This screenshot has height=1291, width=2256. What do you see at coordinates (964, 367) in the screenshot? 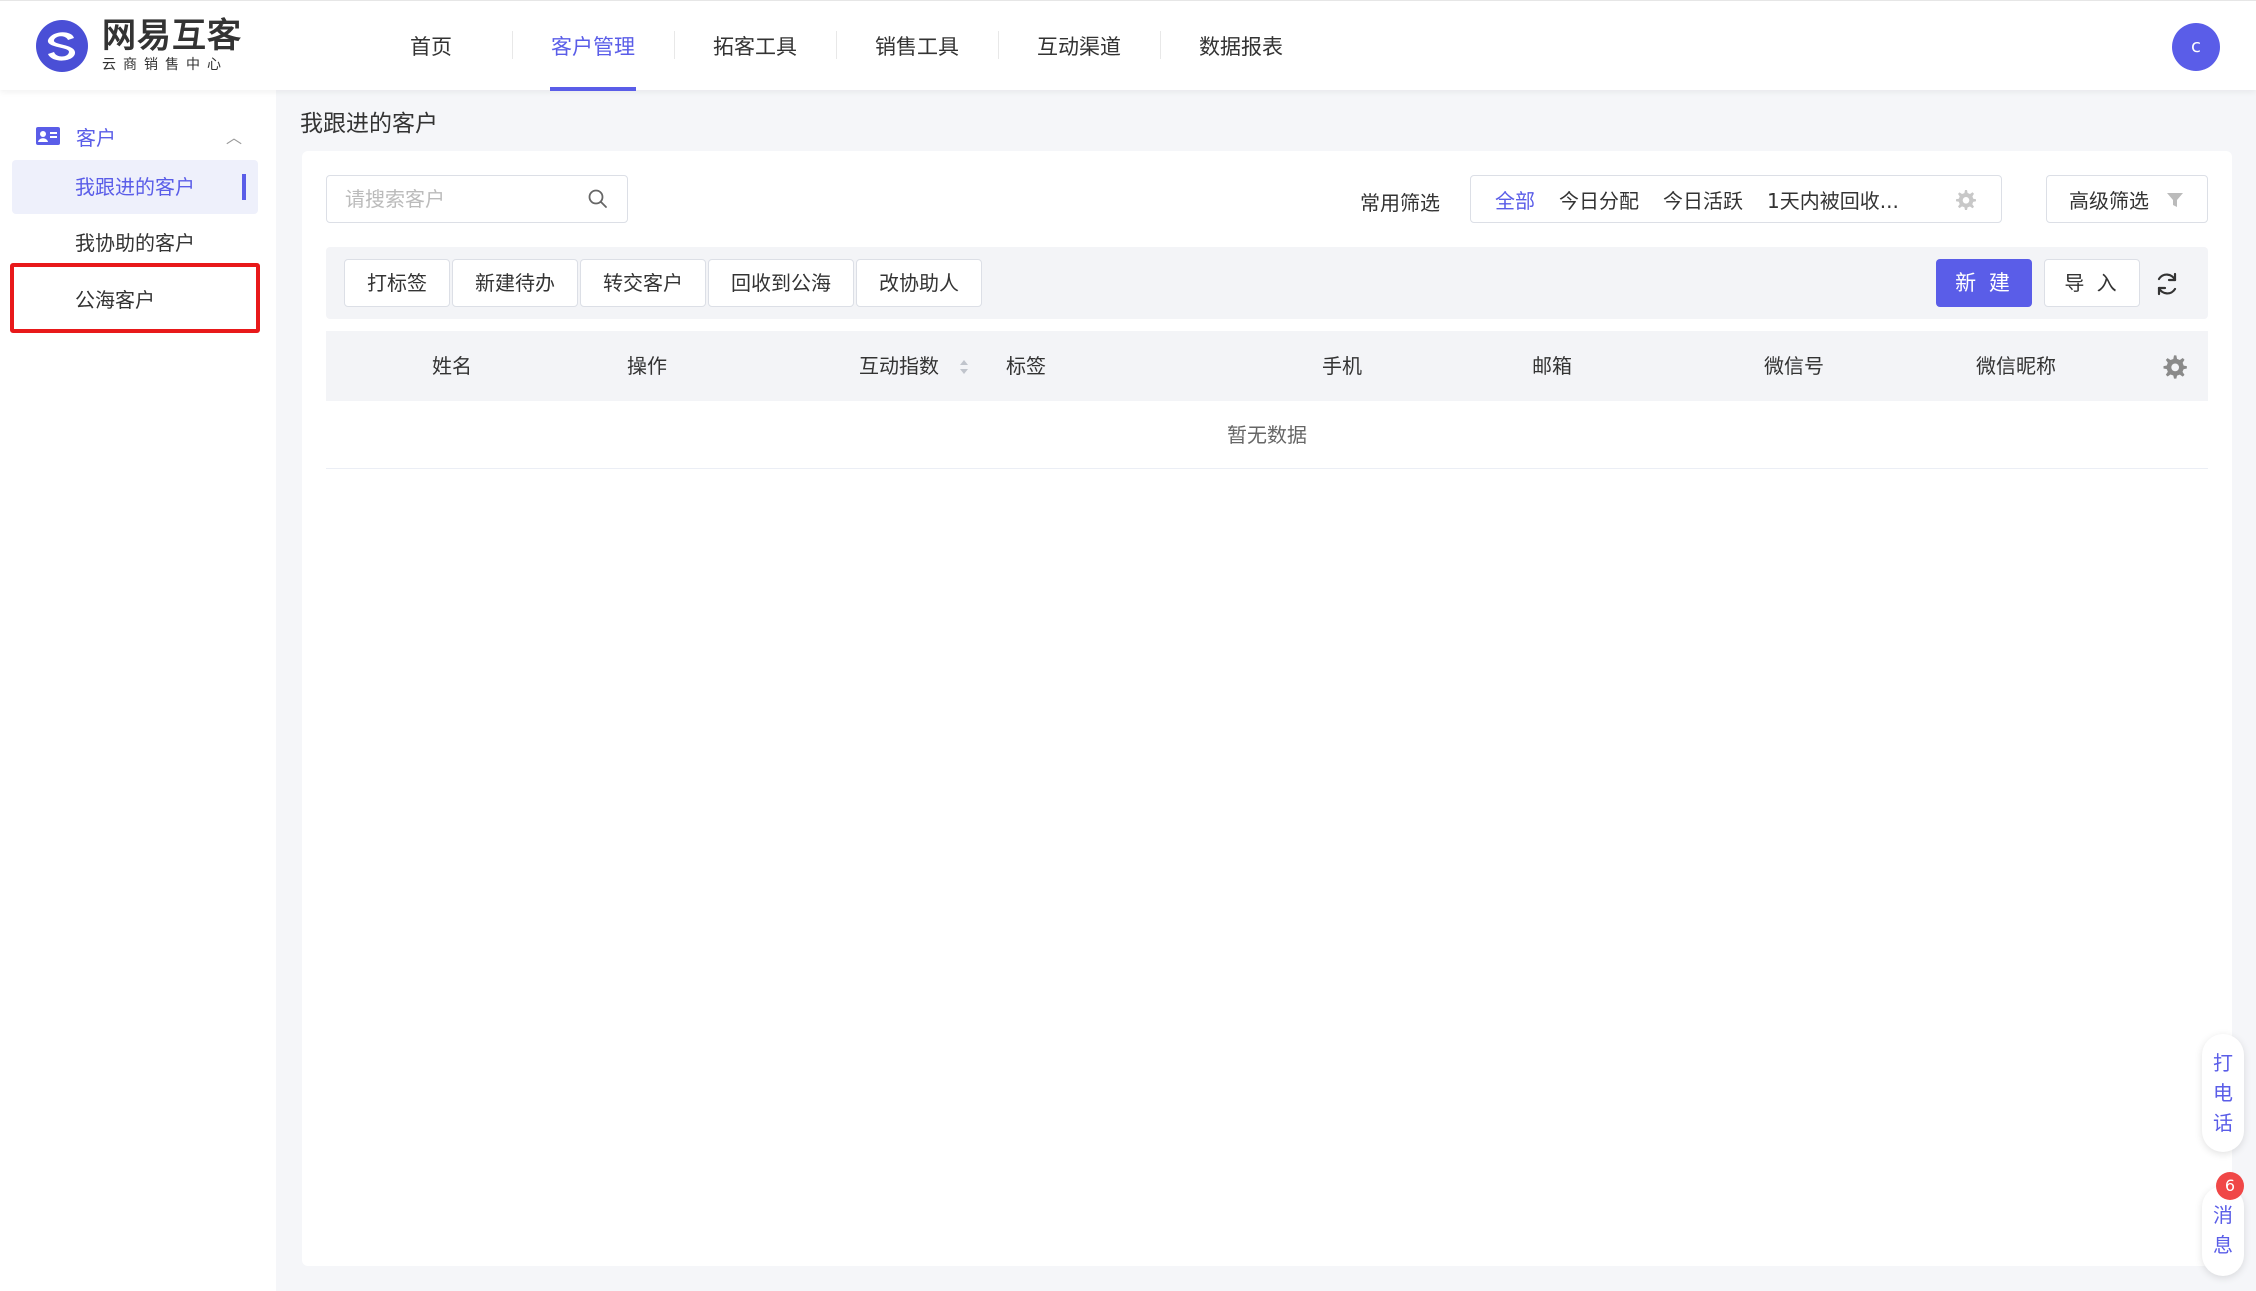
I see `sort-icon` at bounding box center [964, 367].